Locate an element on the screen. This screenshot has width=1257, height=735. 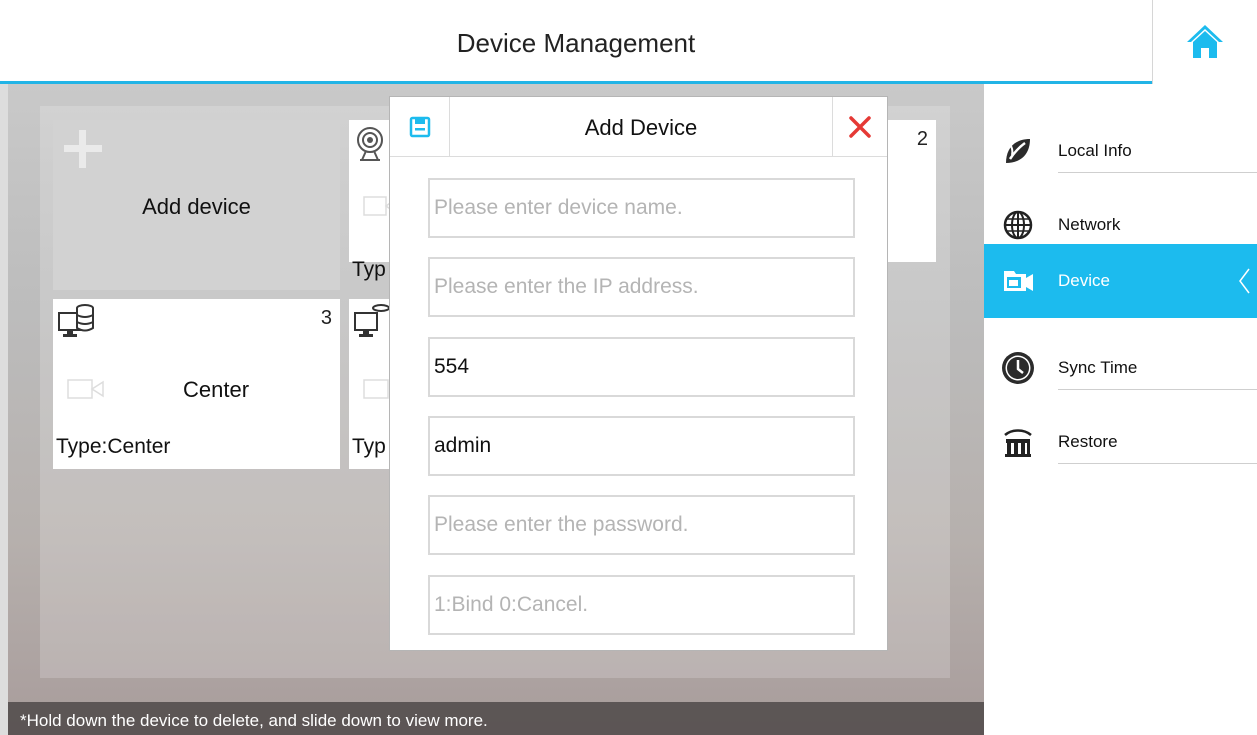
leaf-icon is located at coordinates (1018, 151).